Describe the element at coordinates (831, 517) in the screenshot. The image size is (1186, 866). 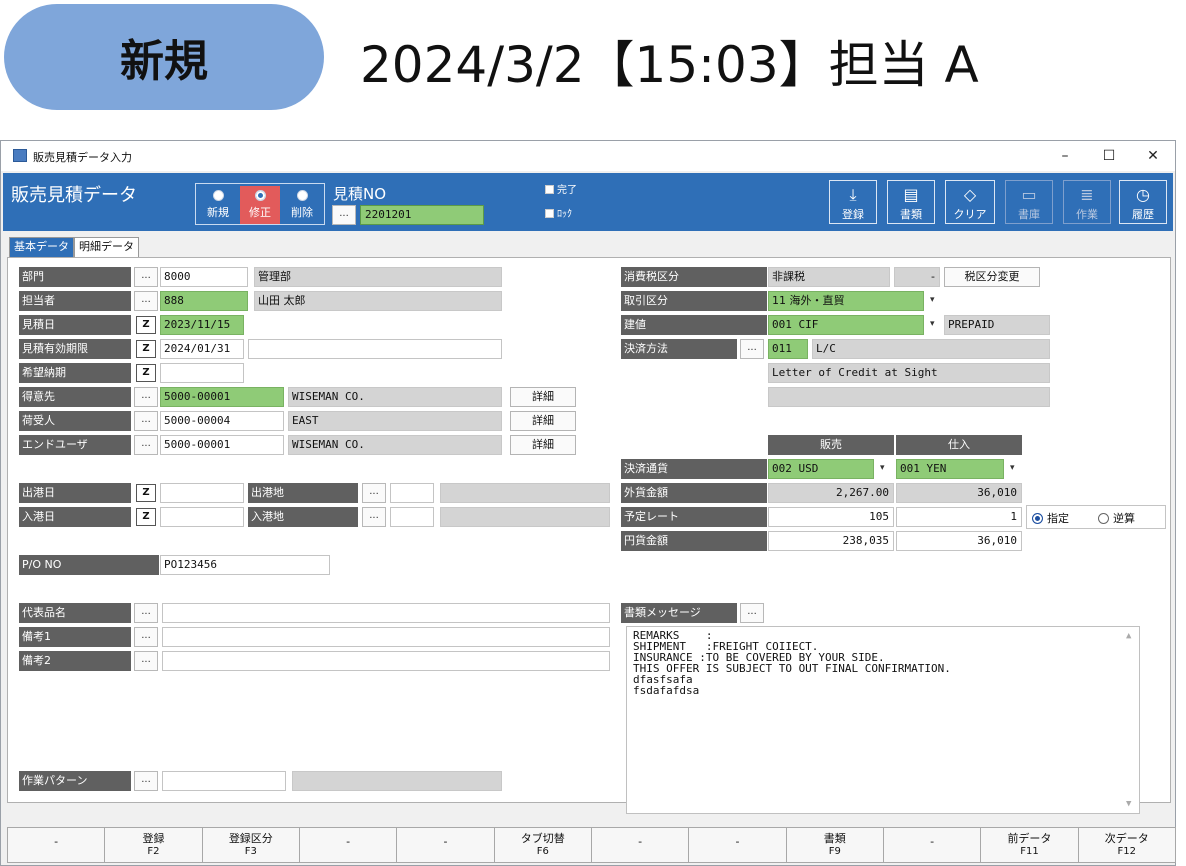
I see `sales-rate-input: 105` at that location.